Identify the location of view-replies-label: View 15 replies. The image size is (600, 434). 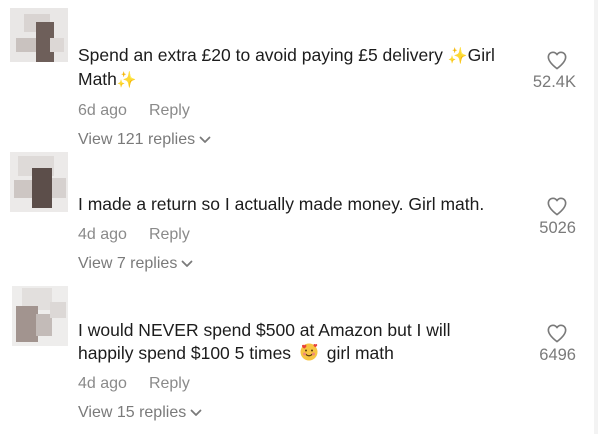
(132, 412).